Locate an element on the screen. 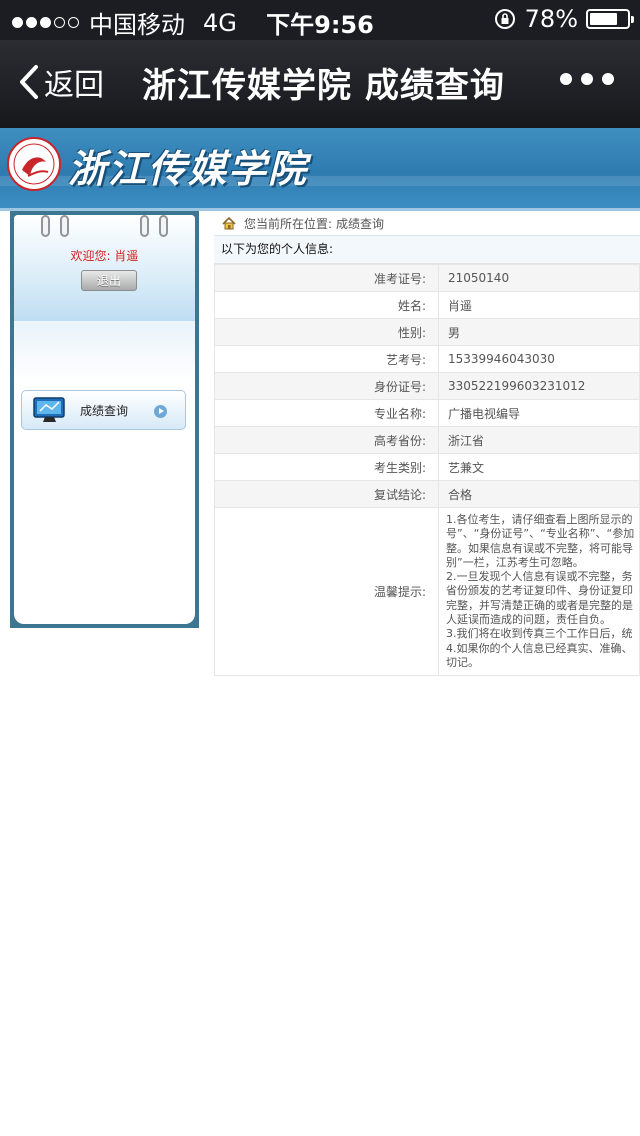  notice-line: 人延误而造成的问题，责任自负。 is located at coordinates (528, 620).